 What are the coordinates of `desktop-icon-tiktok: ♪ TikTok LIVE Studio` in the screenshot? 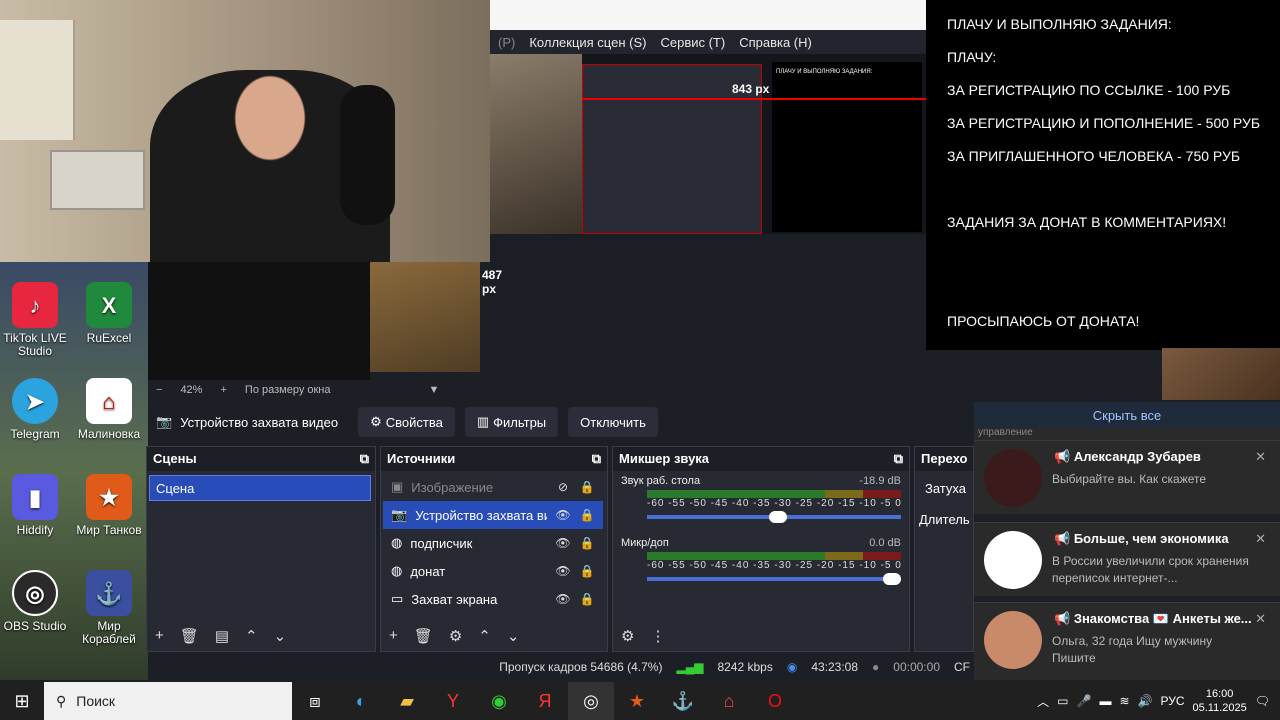 It's located at (35, 328).